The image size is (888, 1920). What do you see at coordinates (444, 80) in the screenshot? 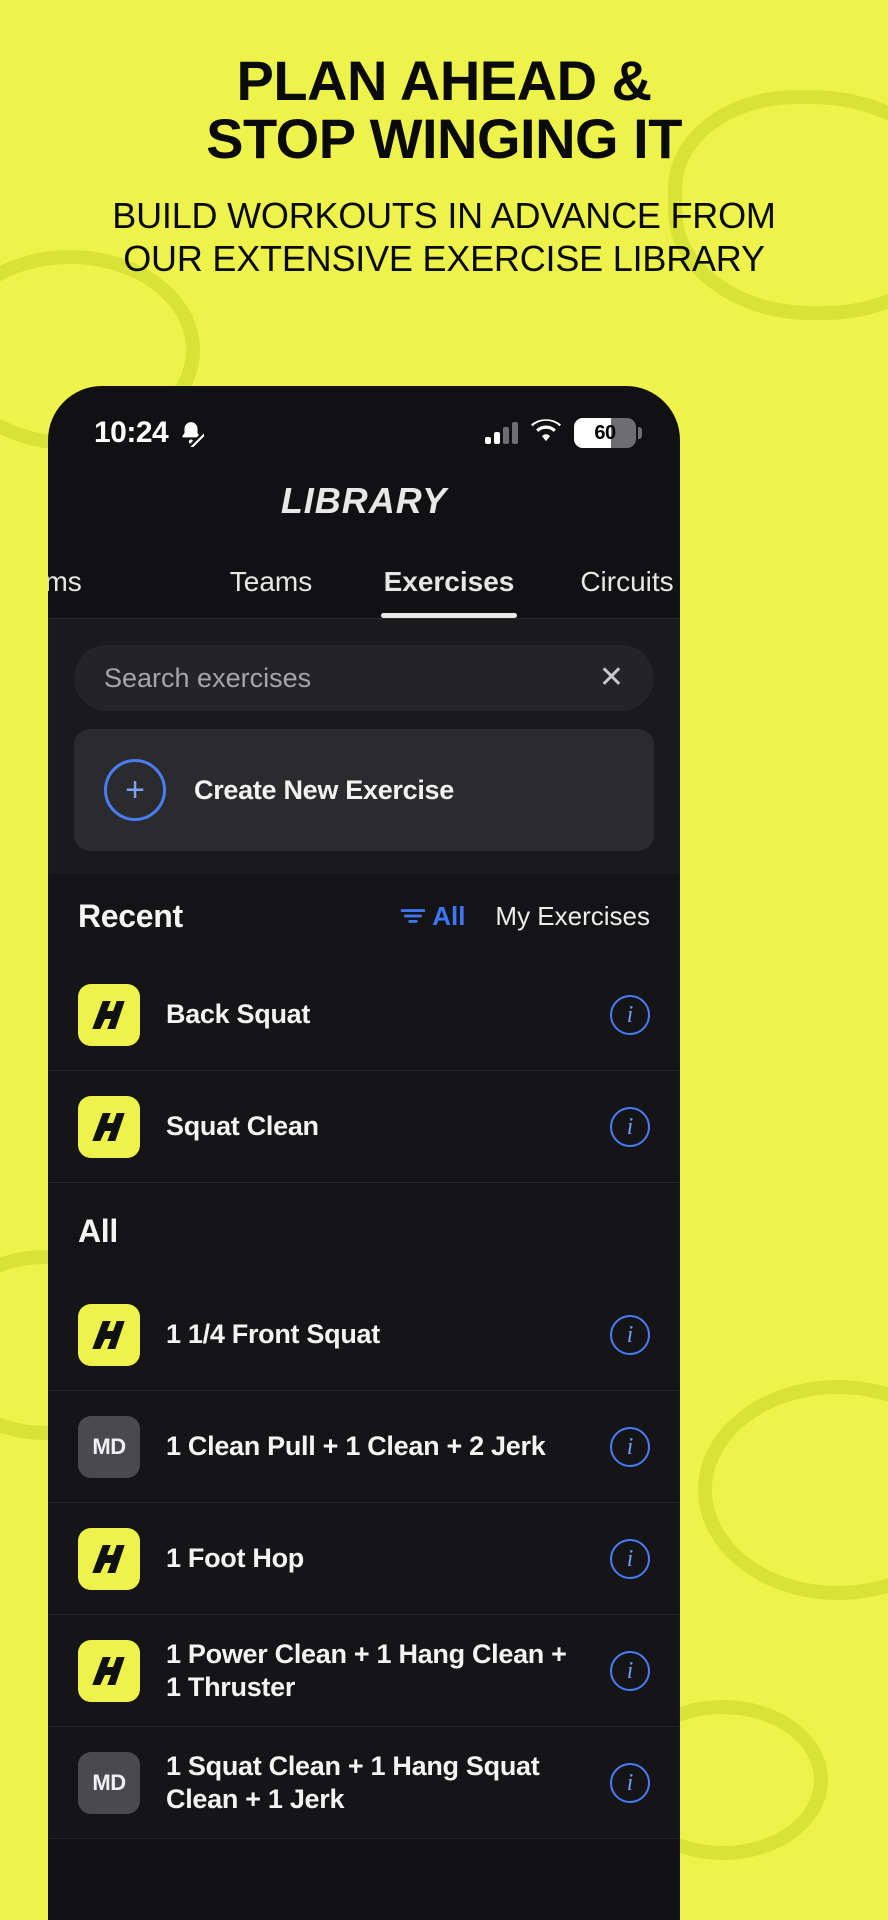
I see `hero-title-line-1: PLAN AHEAD &` at bounding box center [444, 80].